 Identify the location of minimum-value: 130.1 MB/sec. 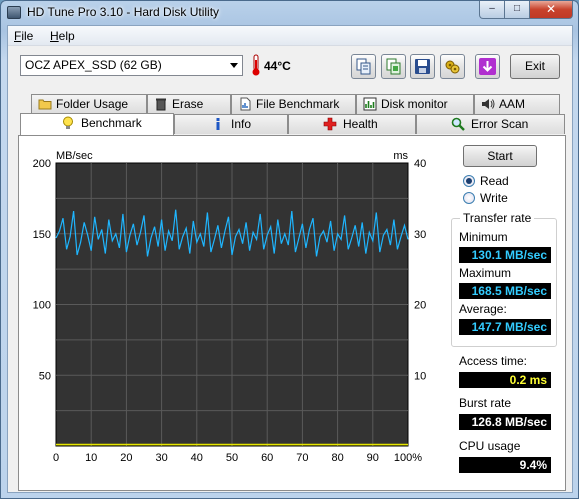
(505, 255).